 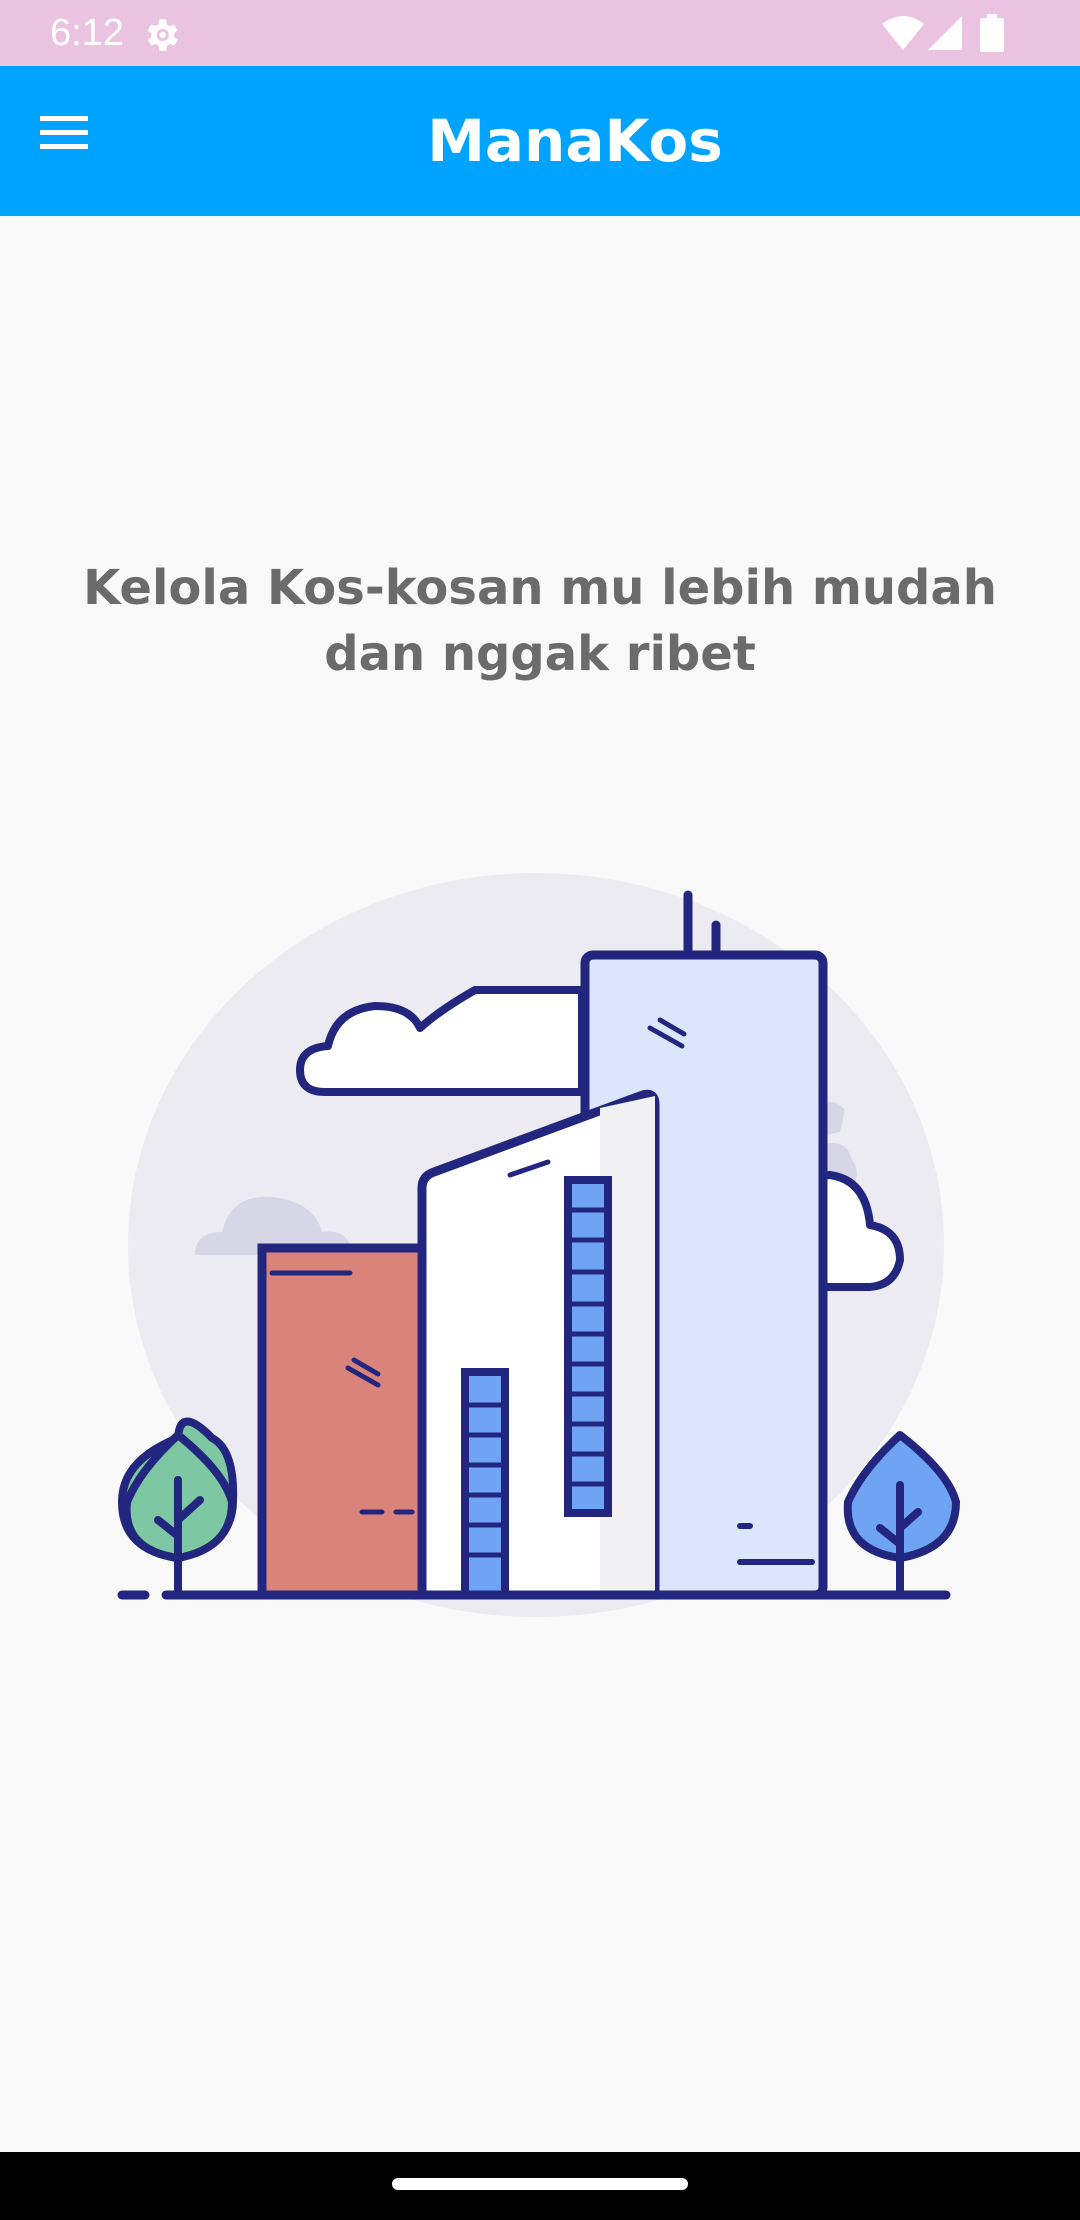 I want to click on status-bar: 6:12, so click(x=540, y=33).